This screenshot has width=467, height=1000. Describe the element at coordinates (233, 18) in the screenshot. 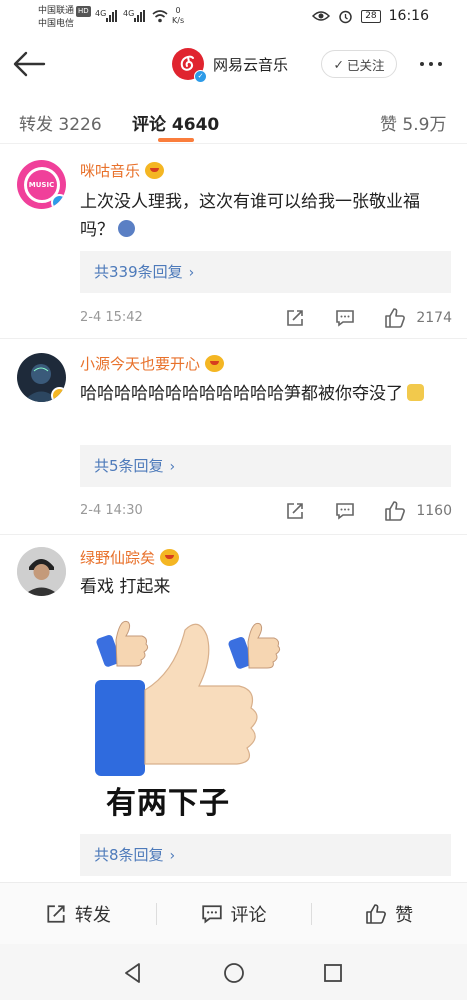

I see `status-bar: 中国联通 HD 中国电信 4G 4G 0 K/s 28 16:16` at that location.